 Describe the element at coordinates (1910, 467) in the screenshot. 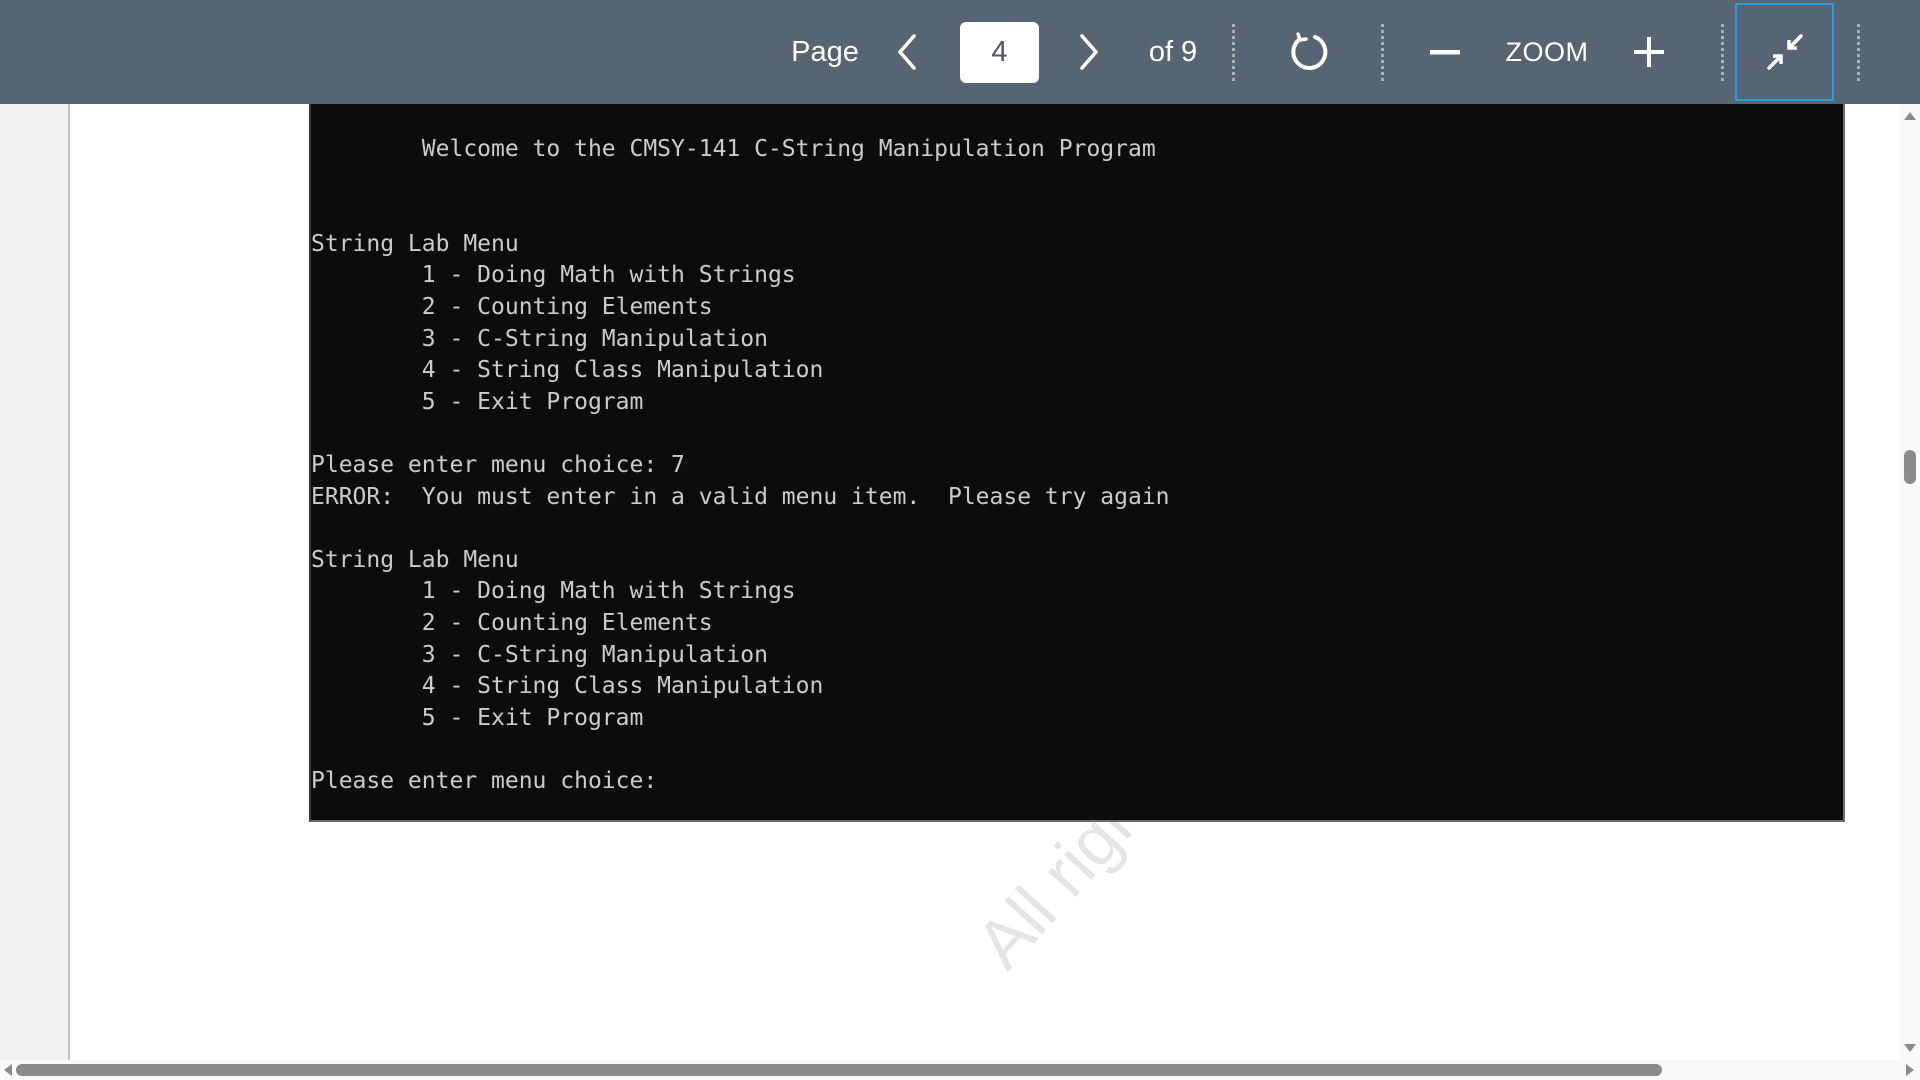

I see `vertical-scroll-thumb` at that location.